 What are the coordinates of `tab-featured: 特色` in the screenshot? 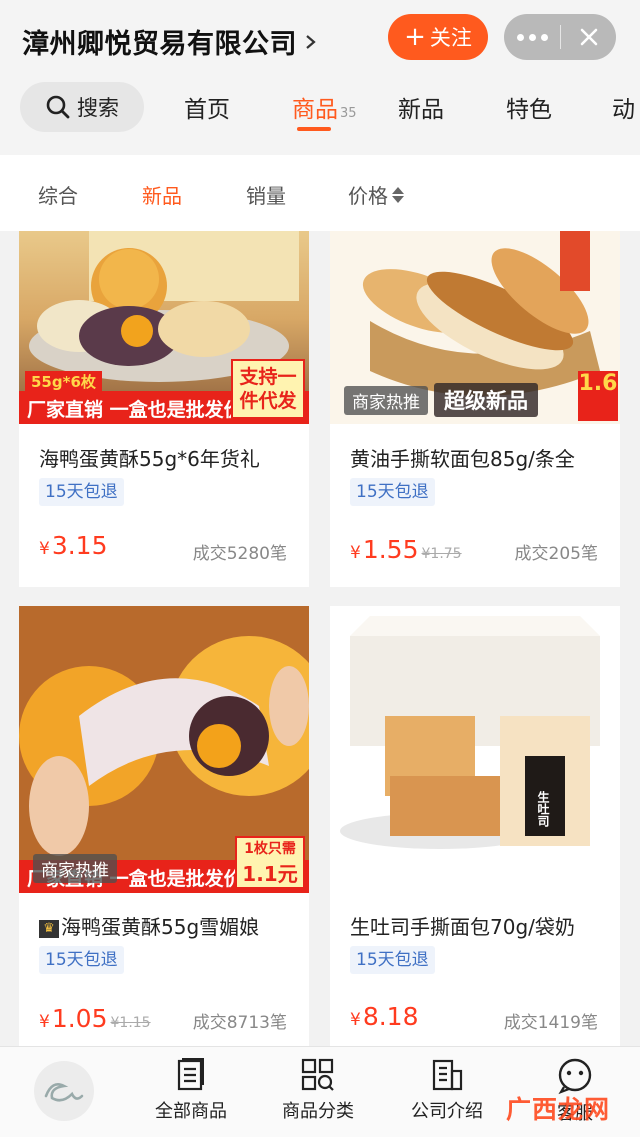 It's located at (529, 107).